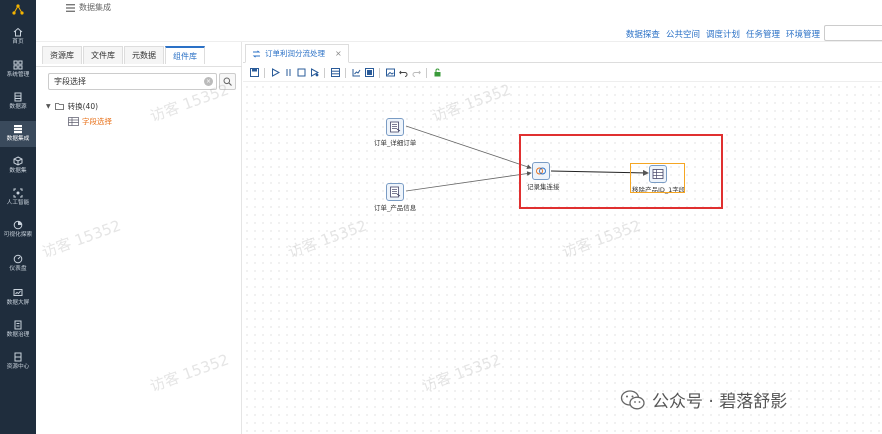 Image resolution: width=882 pixels, height=434 pixels. What do you see at coordinates (18, 357) in the screenshot?
I see `resource-icon` at bounding box center [18, 357].